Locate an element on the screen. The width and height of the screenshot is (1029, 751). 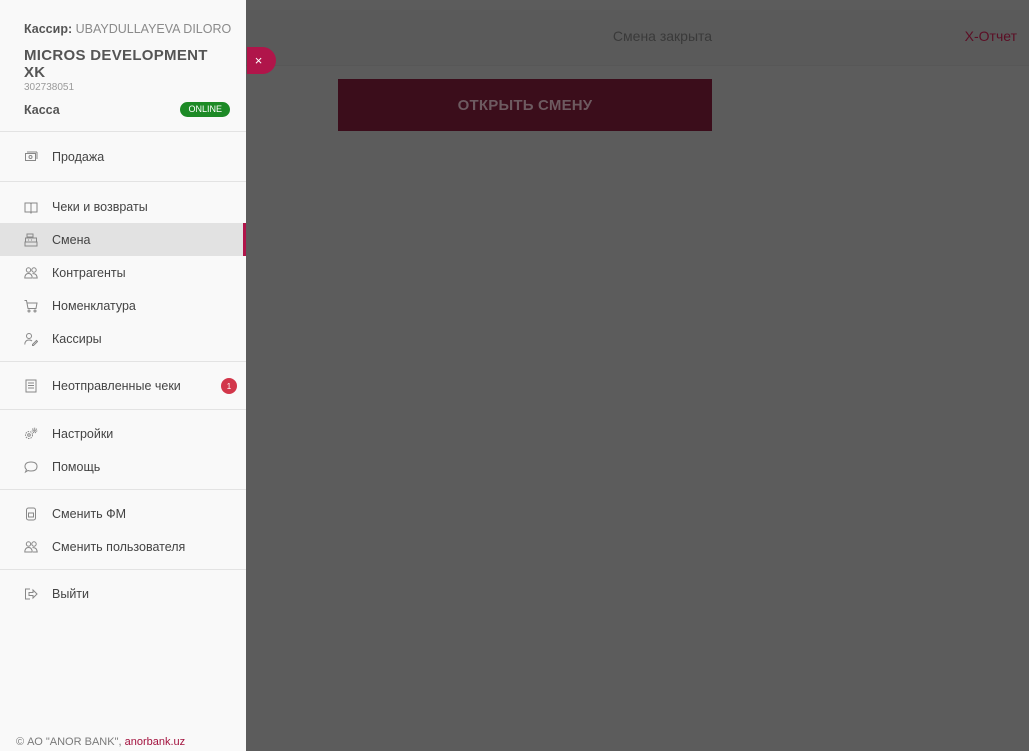
cashier-label: Кассир: is located at coordinates (48, 29).